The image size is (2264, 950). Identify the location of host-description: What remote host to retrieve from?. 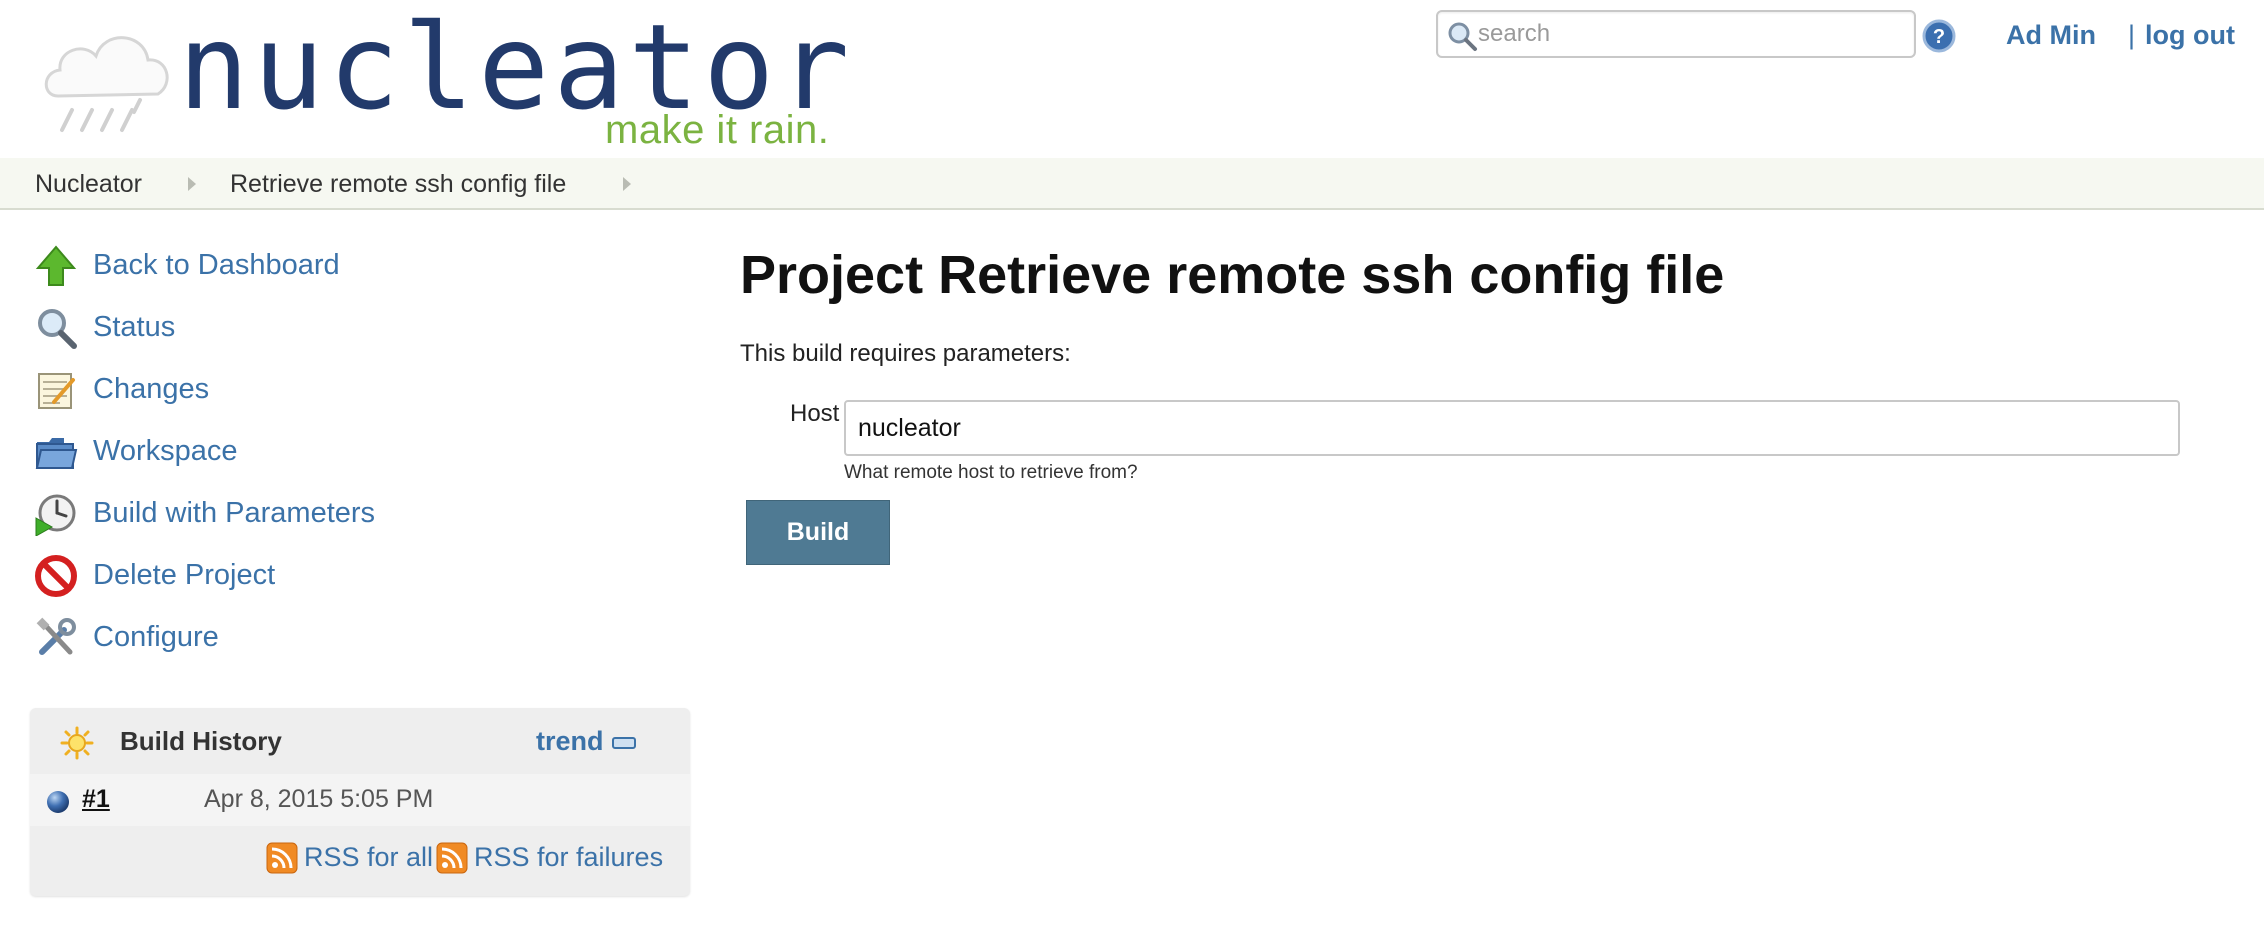
(991, 472).